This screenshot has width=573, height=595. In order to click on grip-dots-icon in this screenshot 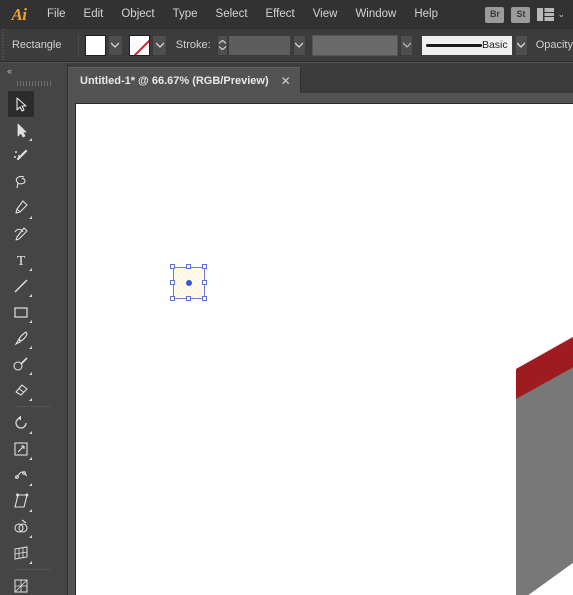, I will do `click(33, 83)`.